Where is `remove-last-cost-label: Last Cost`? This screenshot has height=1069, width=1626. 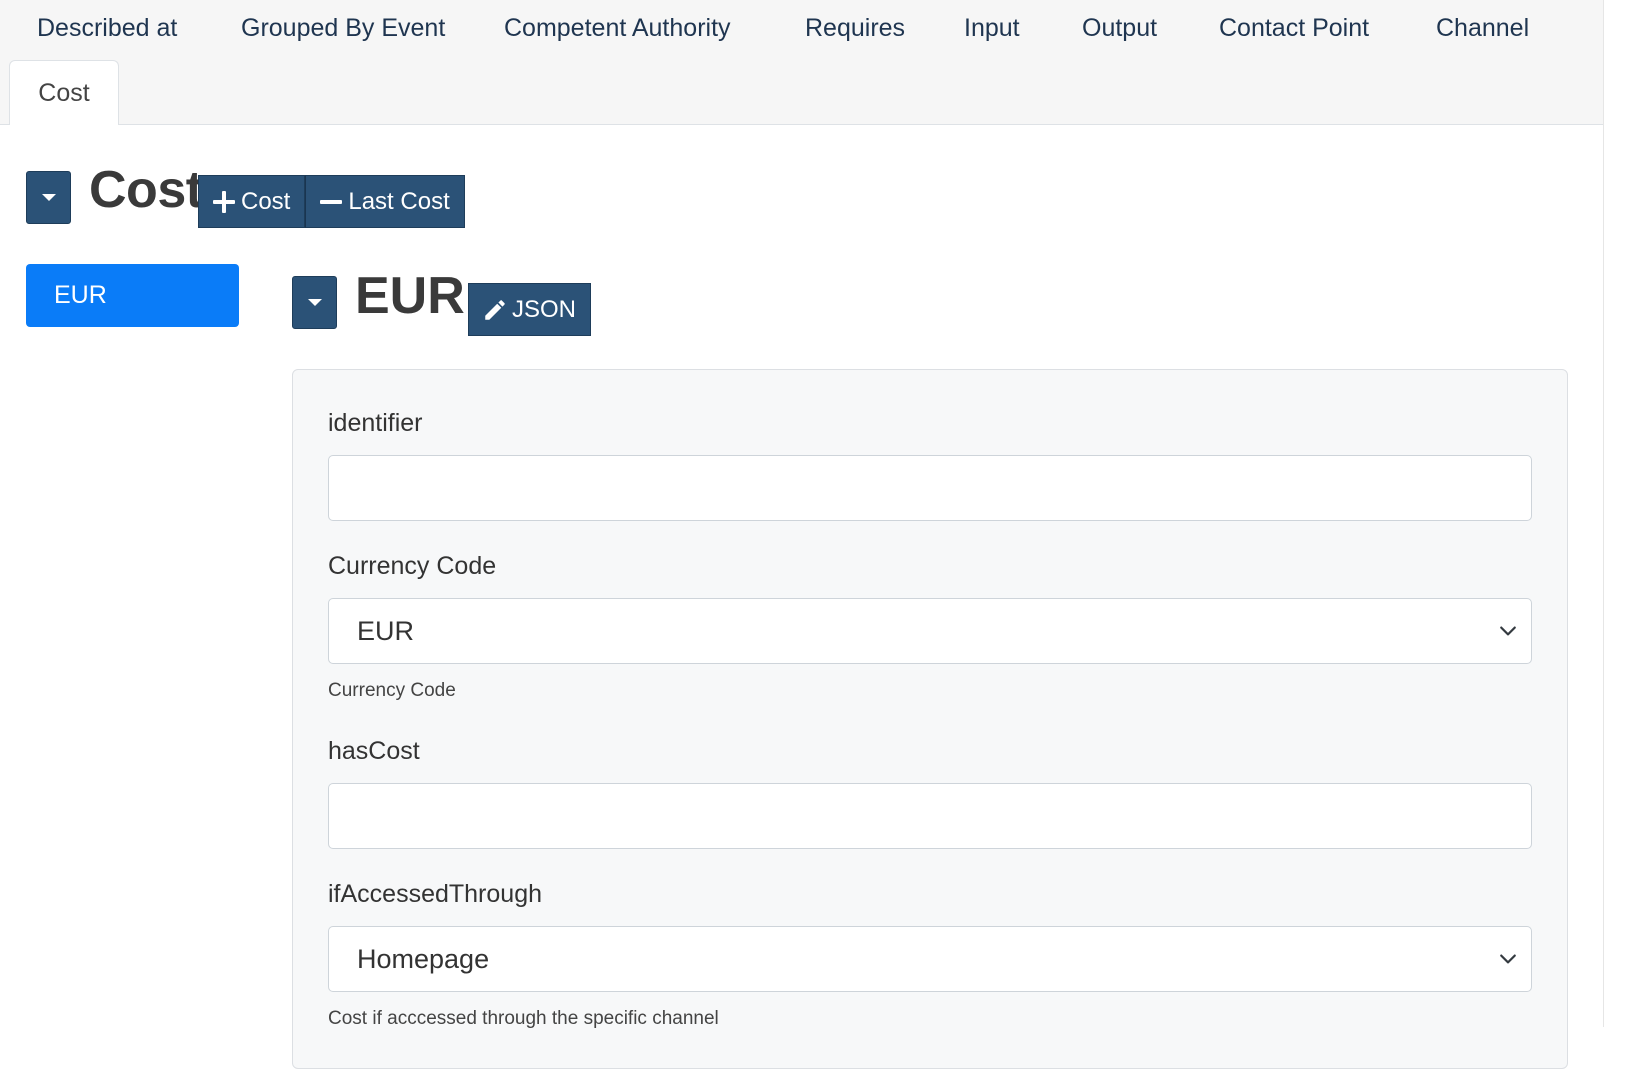 remove-last-cost-label: Last Cost is located at coordinates (399, 201).